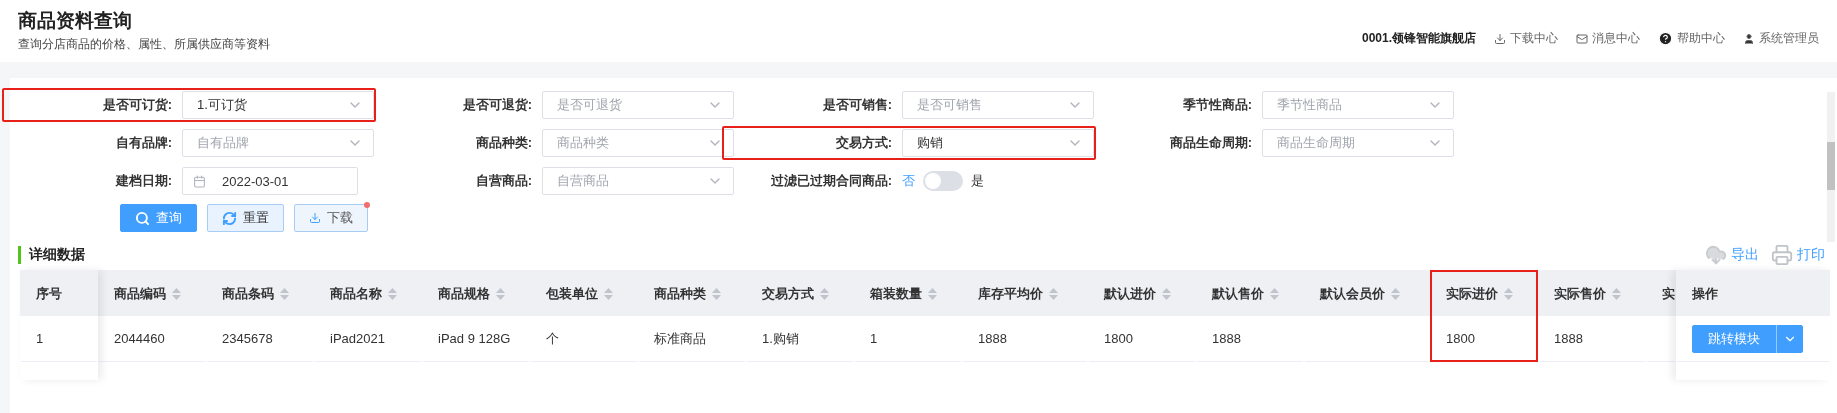  I want to click on column-header: 默认会员价, so click(1367, 293).